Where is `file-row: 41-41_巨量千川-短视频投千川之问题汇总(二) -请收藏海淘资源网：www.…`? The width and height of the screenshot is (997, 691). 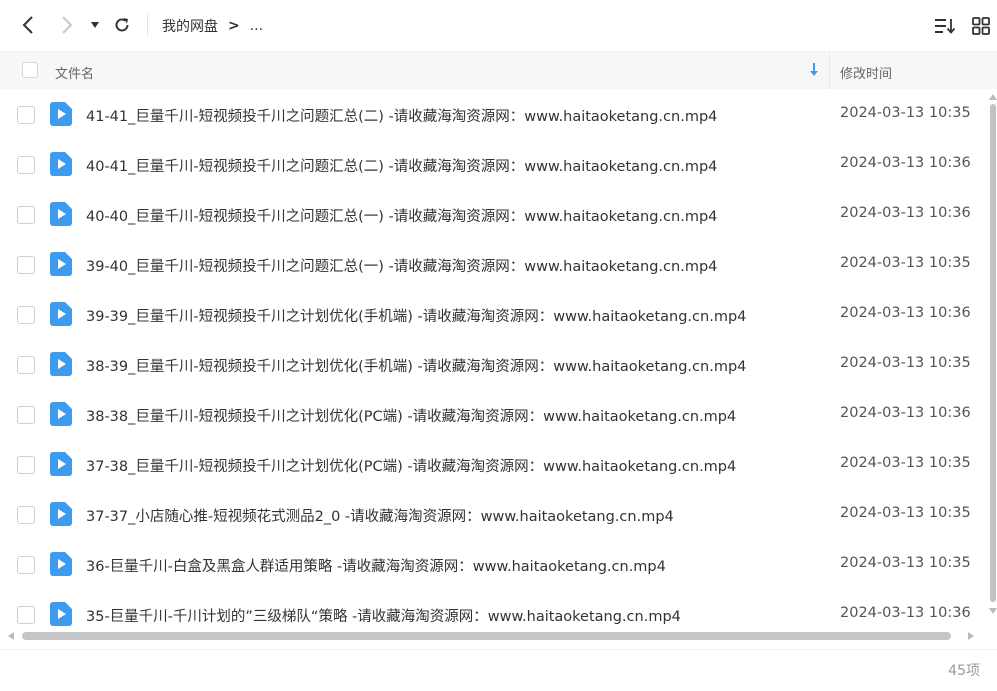 file-row: 41-41_巨量千川-短视频投千川之问题汇总(二) -请收藏海淘资源网：www.… is located at coordinates (494, 115).